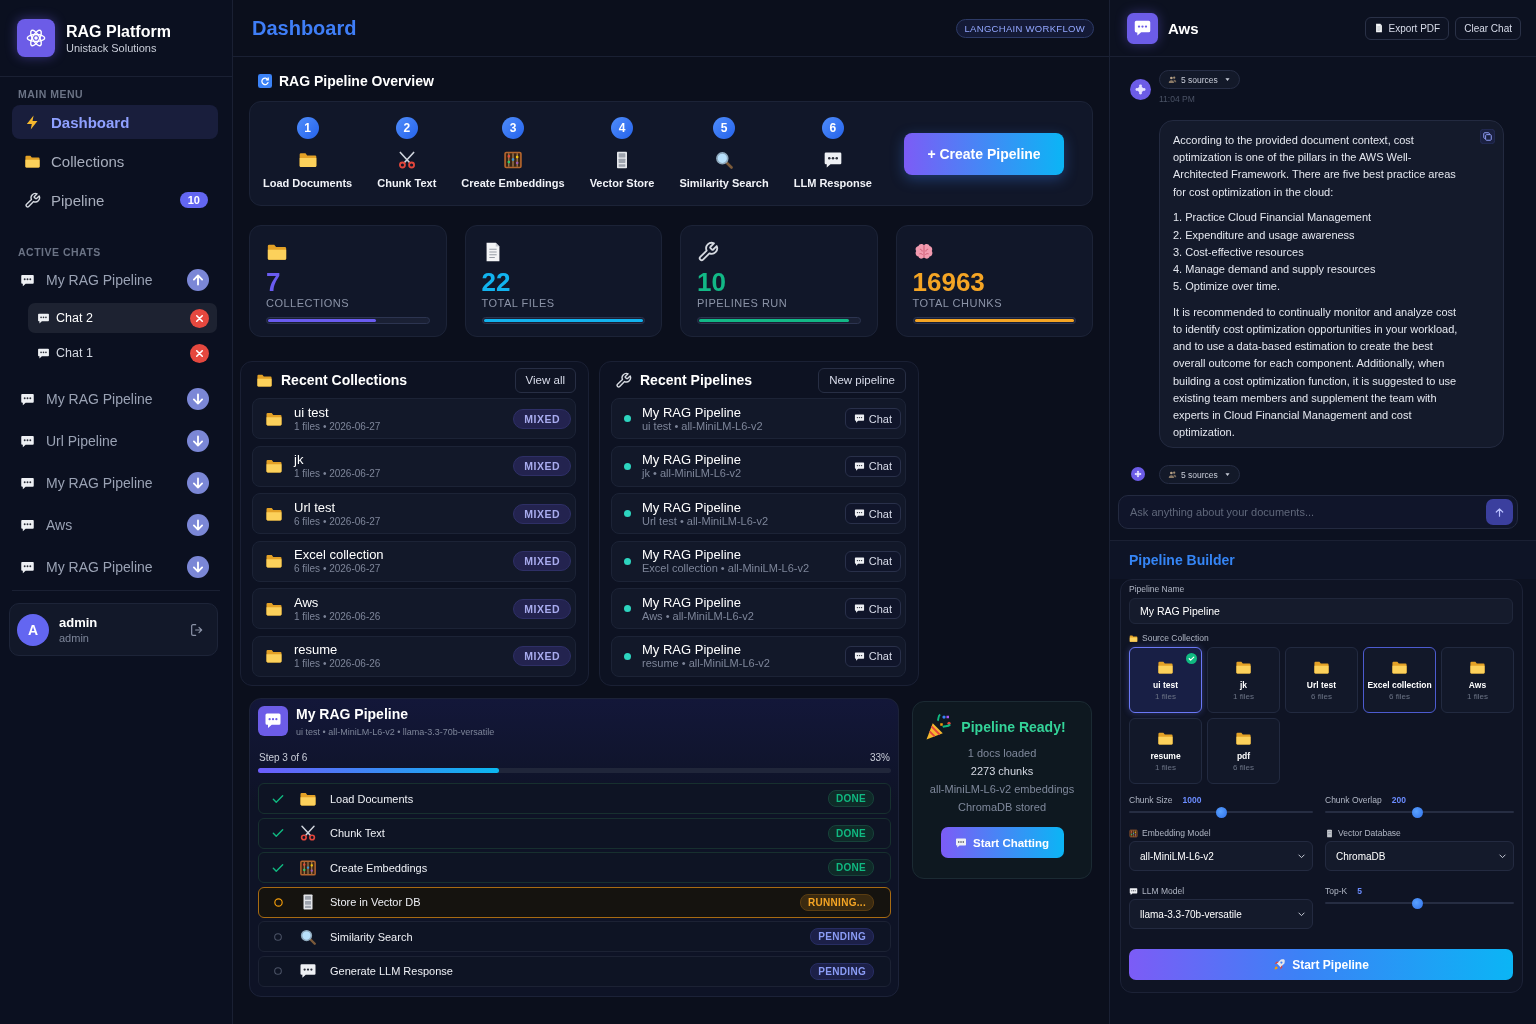 This screenshot has height=1024, width=1536. What do you see at coordinates (51, 94) in the screenshot?
I see `section-heading: MAIN MENU` at bounding box center [51, 94].